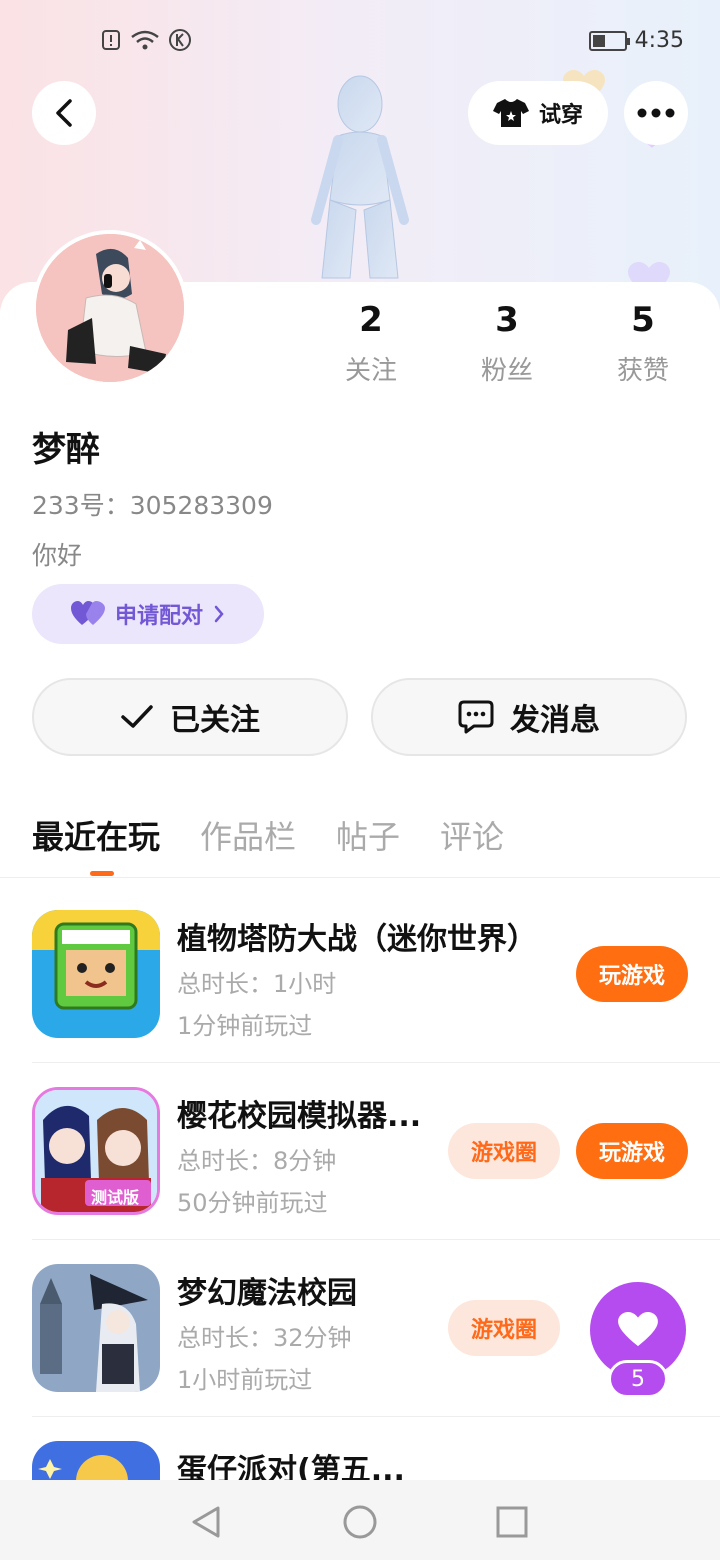  I want to click on wifi-icon, so click(145, 40).